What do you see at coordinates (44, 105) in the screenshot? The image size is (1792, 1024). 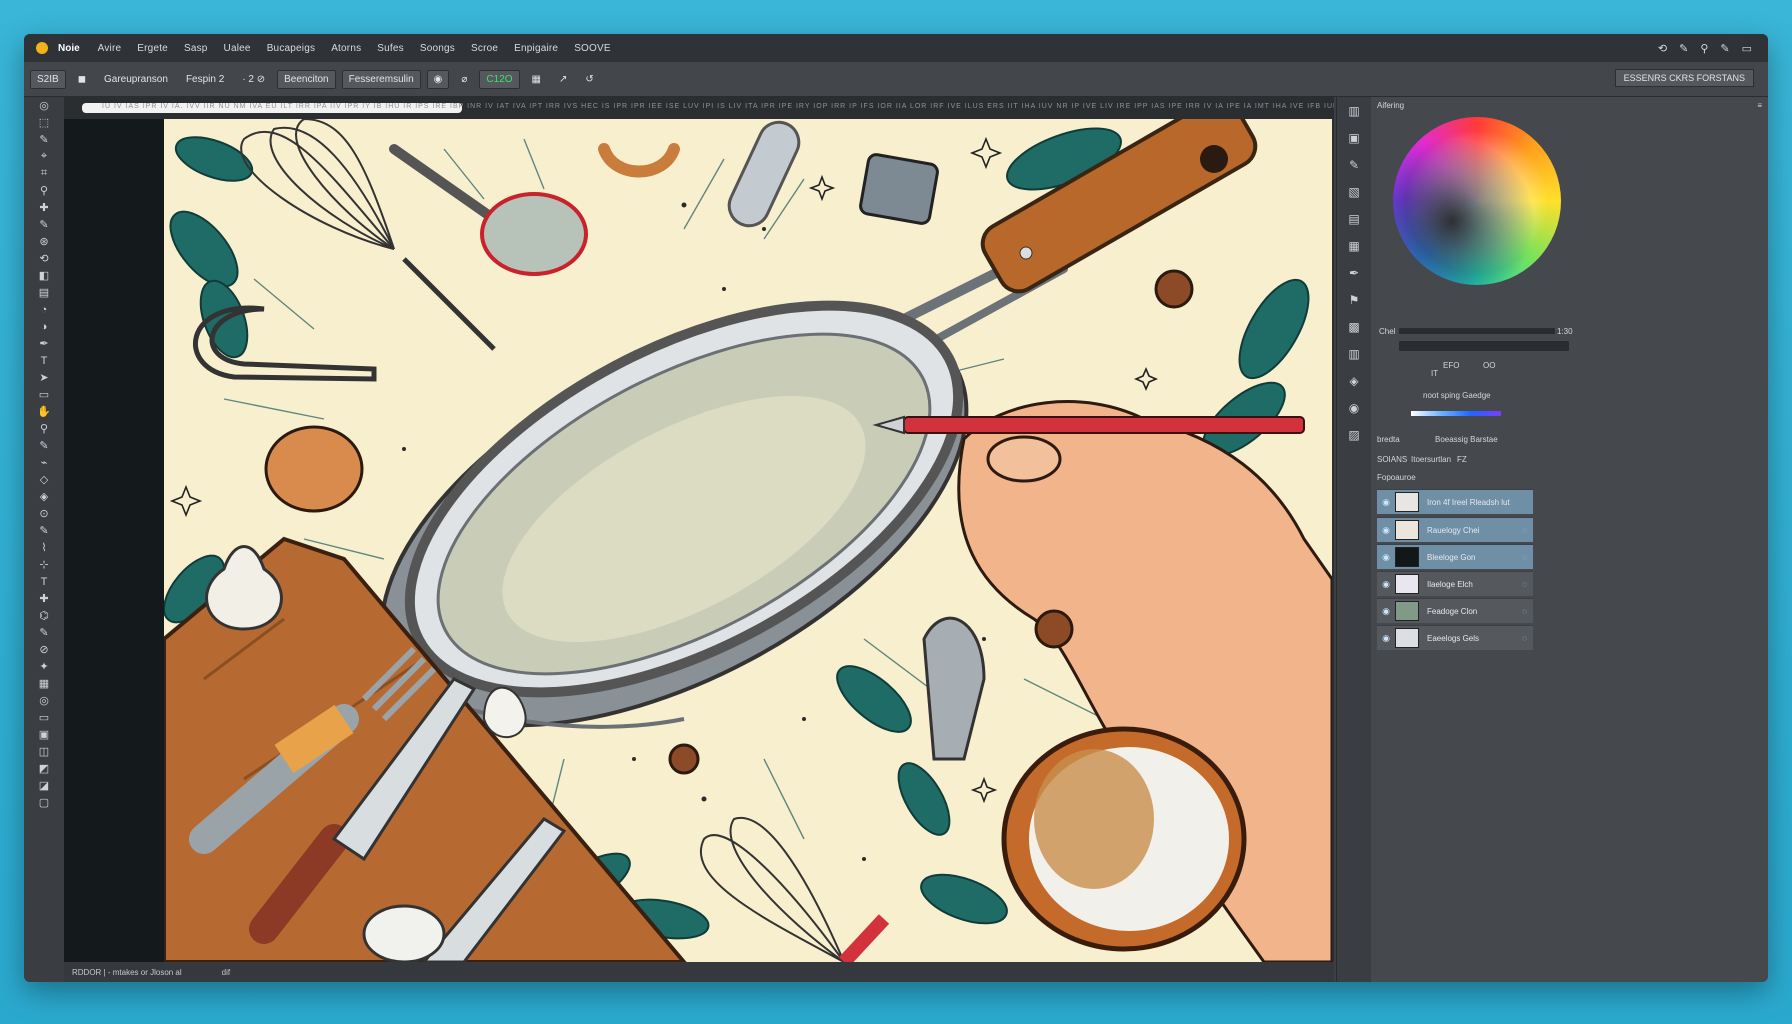 I see `move-tool-icon: ◎` at bounding box center [44, 105].